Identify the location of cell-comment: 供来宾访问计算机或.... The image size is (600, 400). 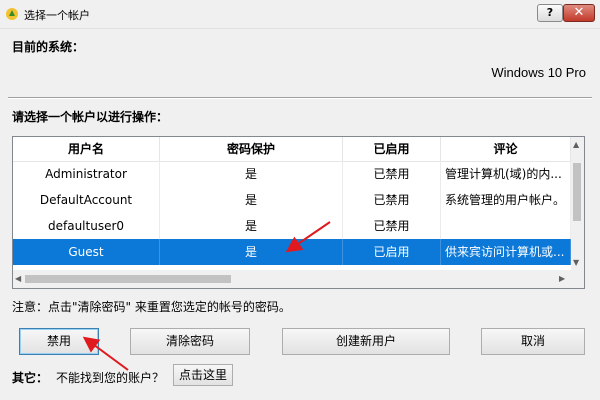
(506, 252).